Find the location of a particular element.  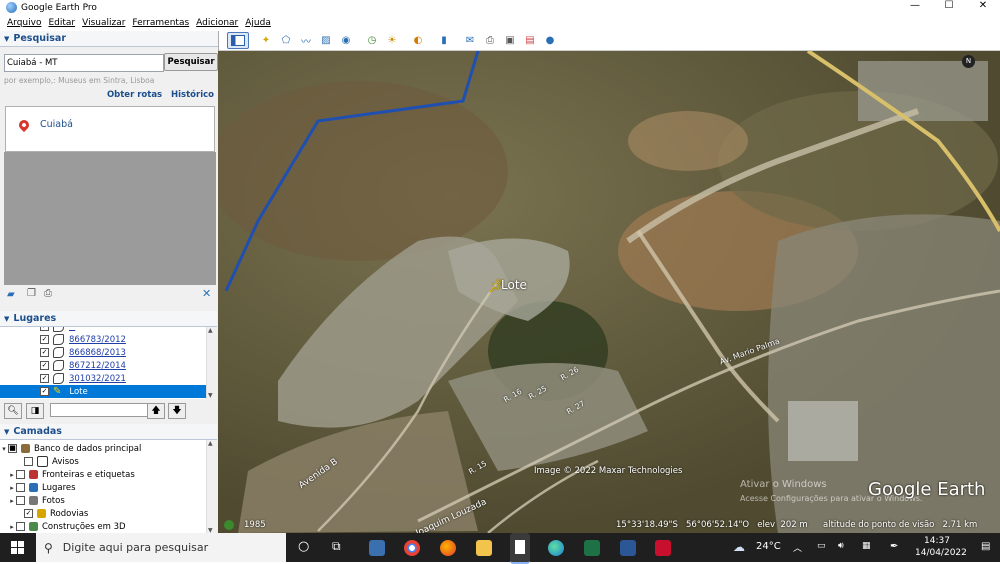

clock-date: 14/04/2022 is located at coordinates (941, 553).